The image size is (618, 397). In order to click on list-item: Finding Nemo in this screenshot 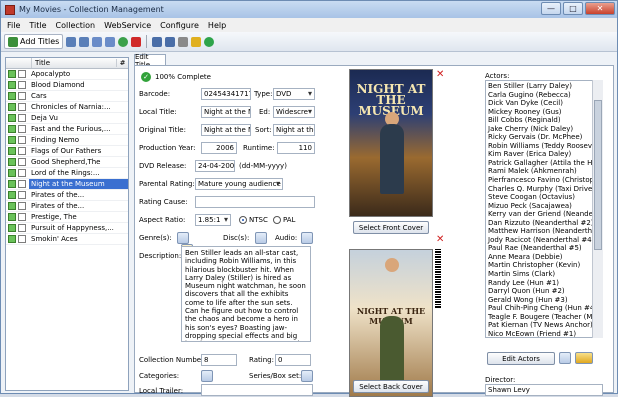, I will do `click(67, 140)`.